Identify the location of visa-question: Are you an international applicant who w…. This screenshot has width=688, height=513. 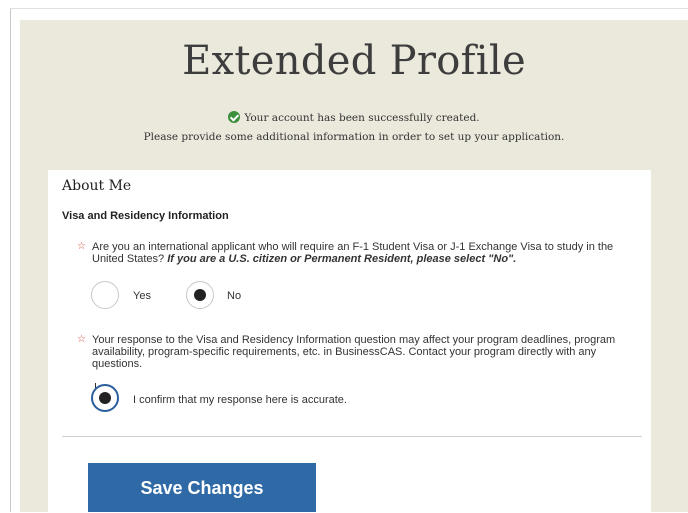
(367, 253).